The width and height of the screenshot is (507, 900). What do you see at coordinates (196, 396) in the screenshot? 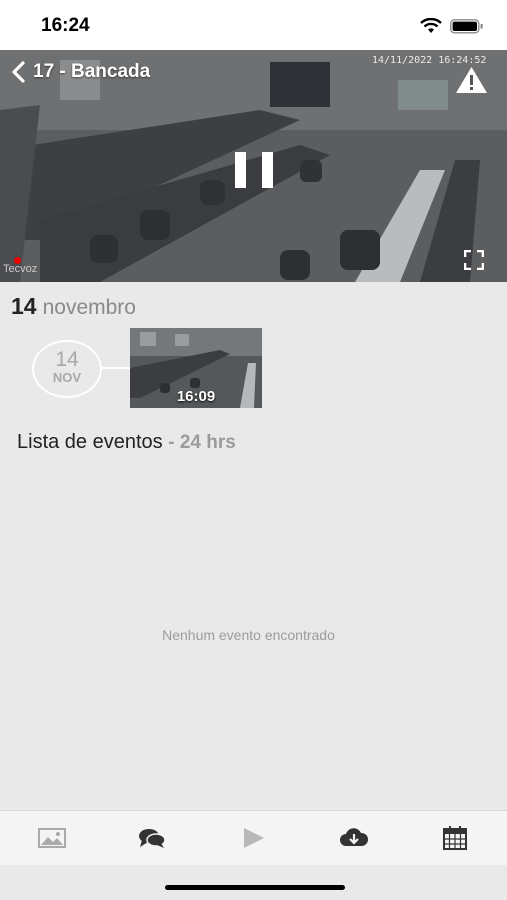
I see `clip-time: 16:09` at bounding box center [196, 396].